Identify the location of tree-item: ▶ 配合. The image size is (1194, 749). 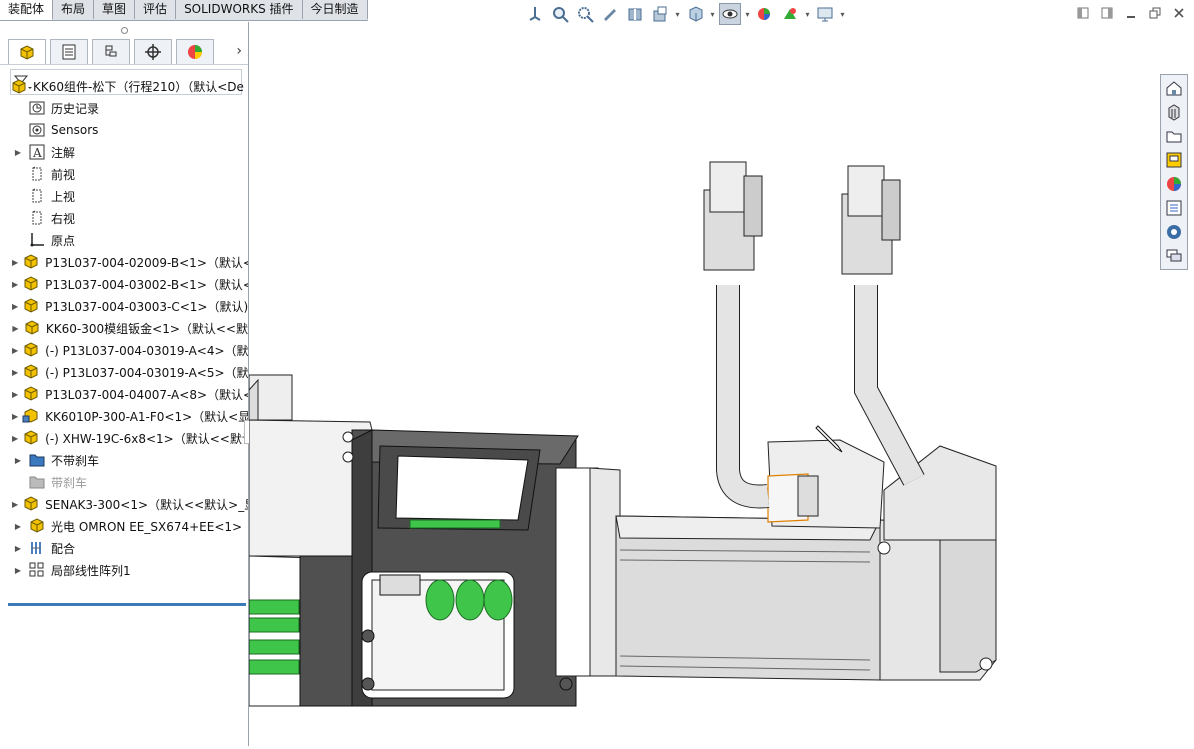
(124, 548).